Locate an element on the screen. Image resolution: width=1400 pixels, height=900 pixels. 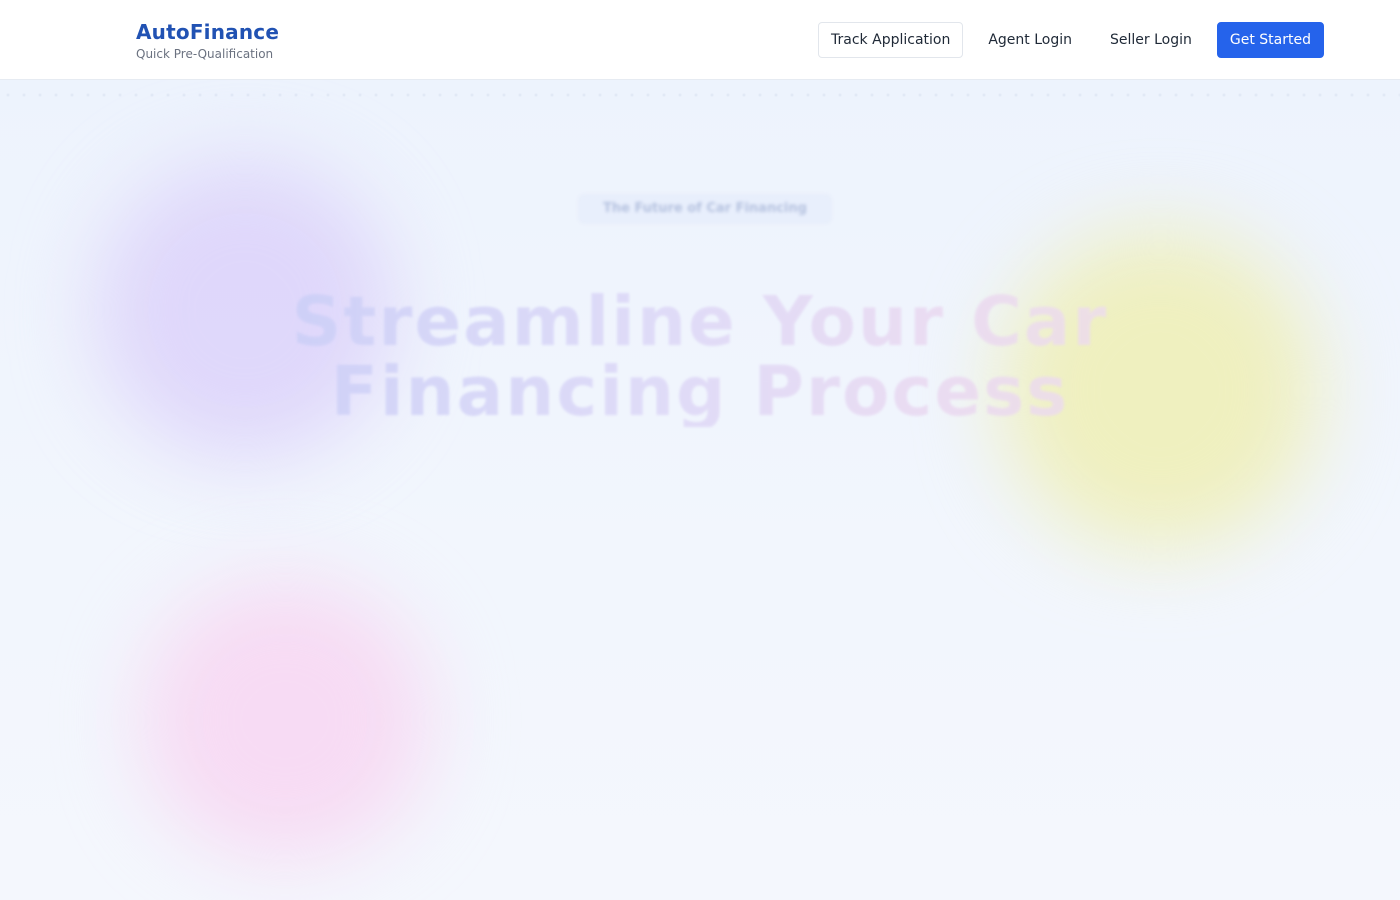
track-application-button: Track Application is located at coordinates (891, 40).